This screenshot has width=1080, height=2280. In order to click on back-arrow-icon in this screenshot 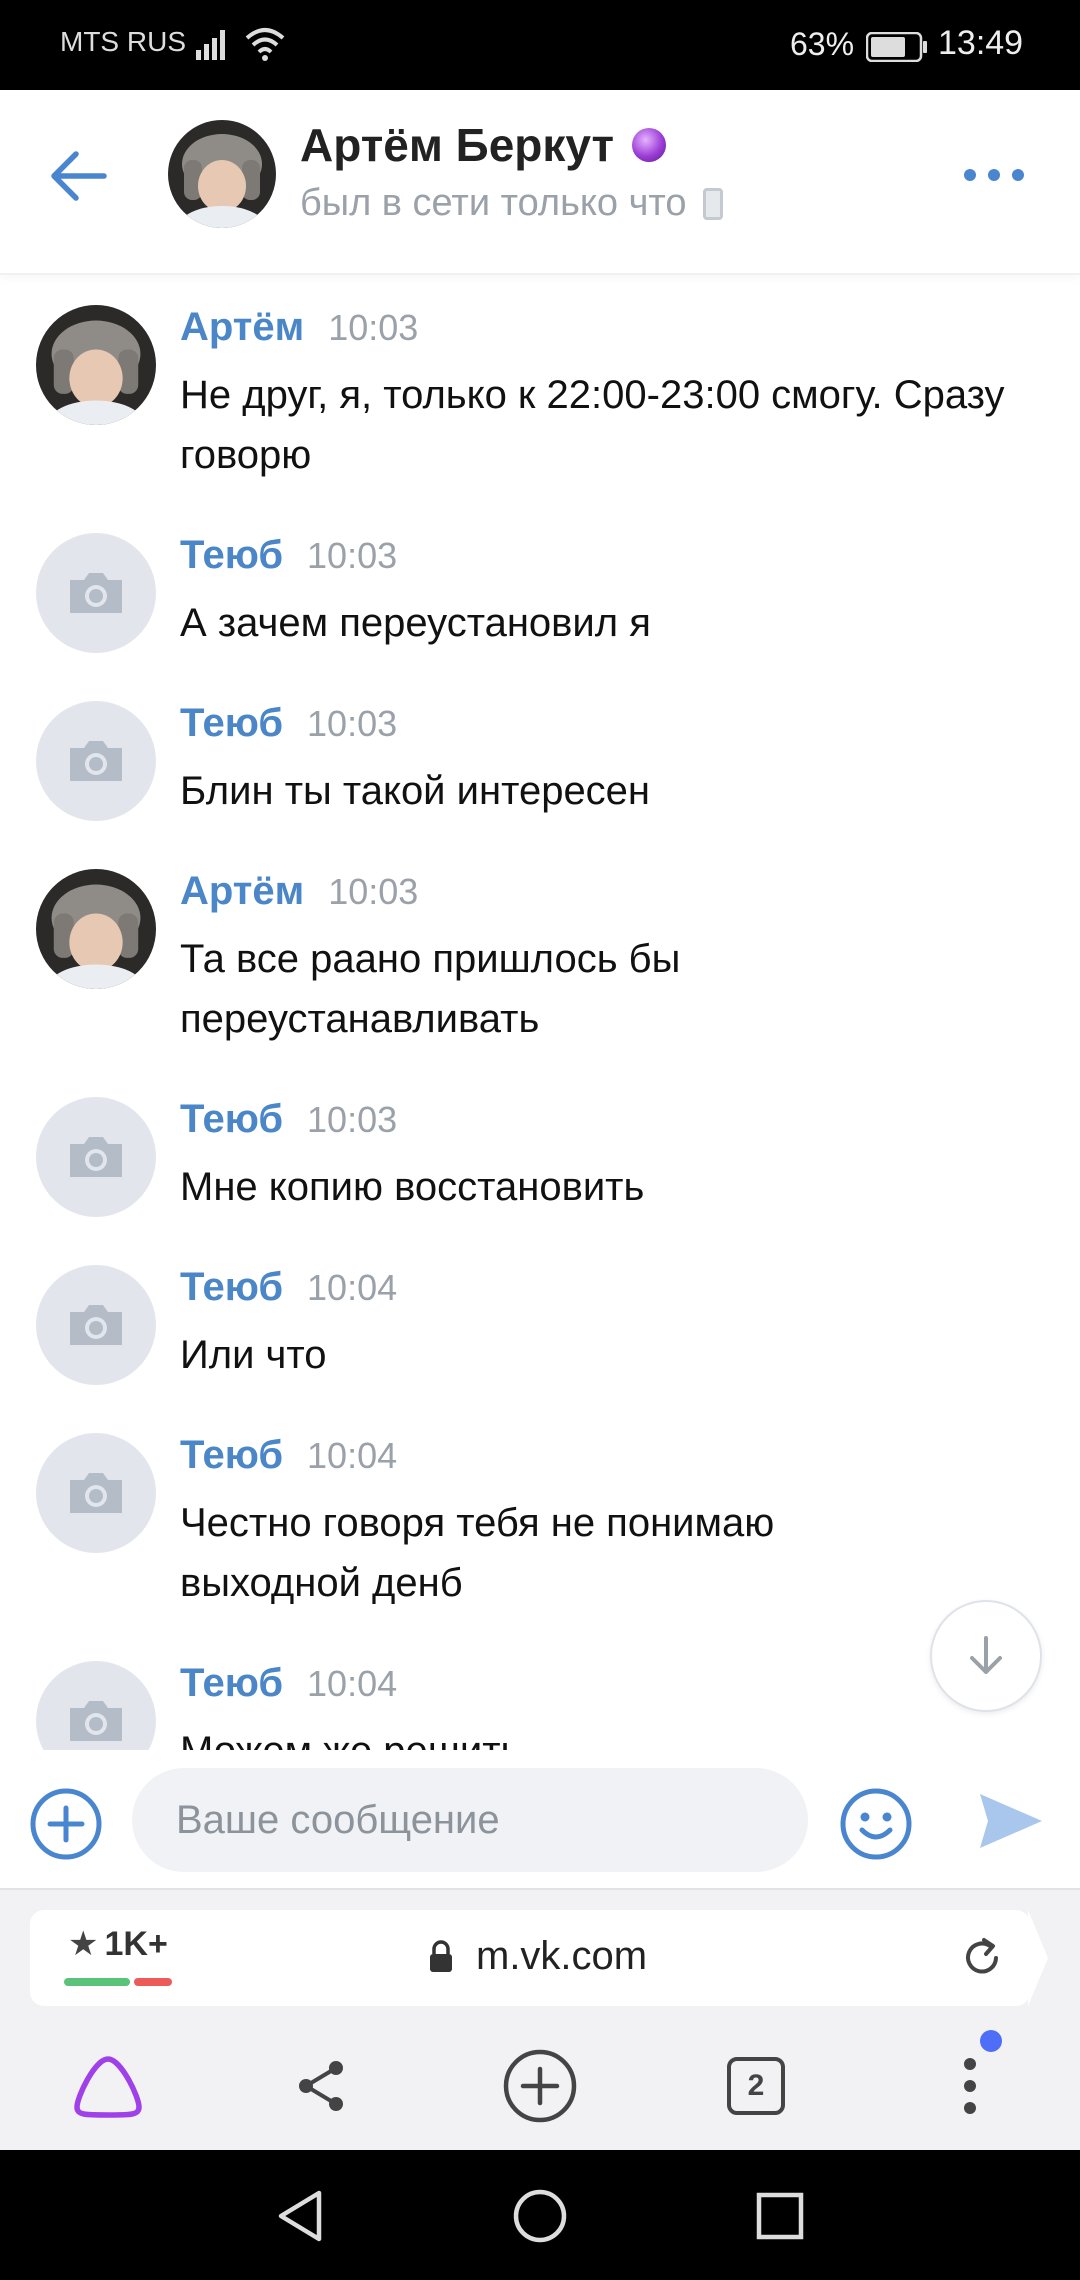, I will do `click(79, 176)`.